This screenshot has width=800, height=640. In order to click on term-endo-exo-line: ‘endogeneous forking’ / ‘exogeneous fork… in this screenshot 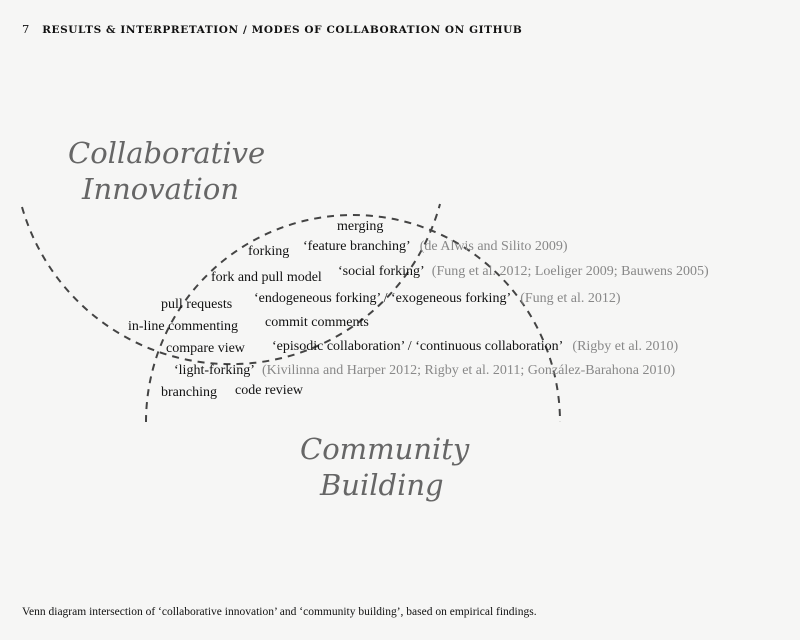, I will do `click(437, 296)`.